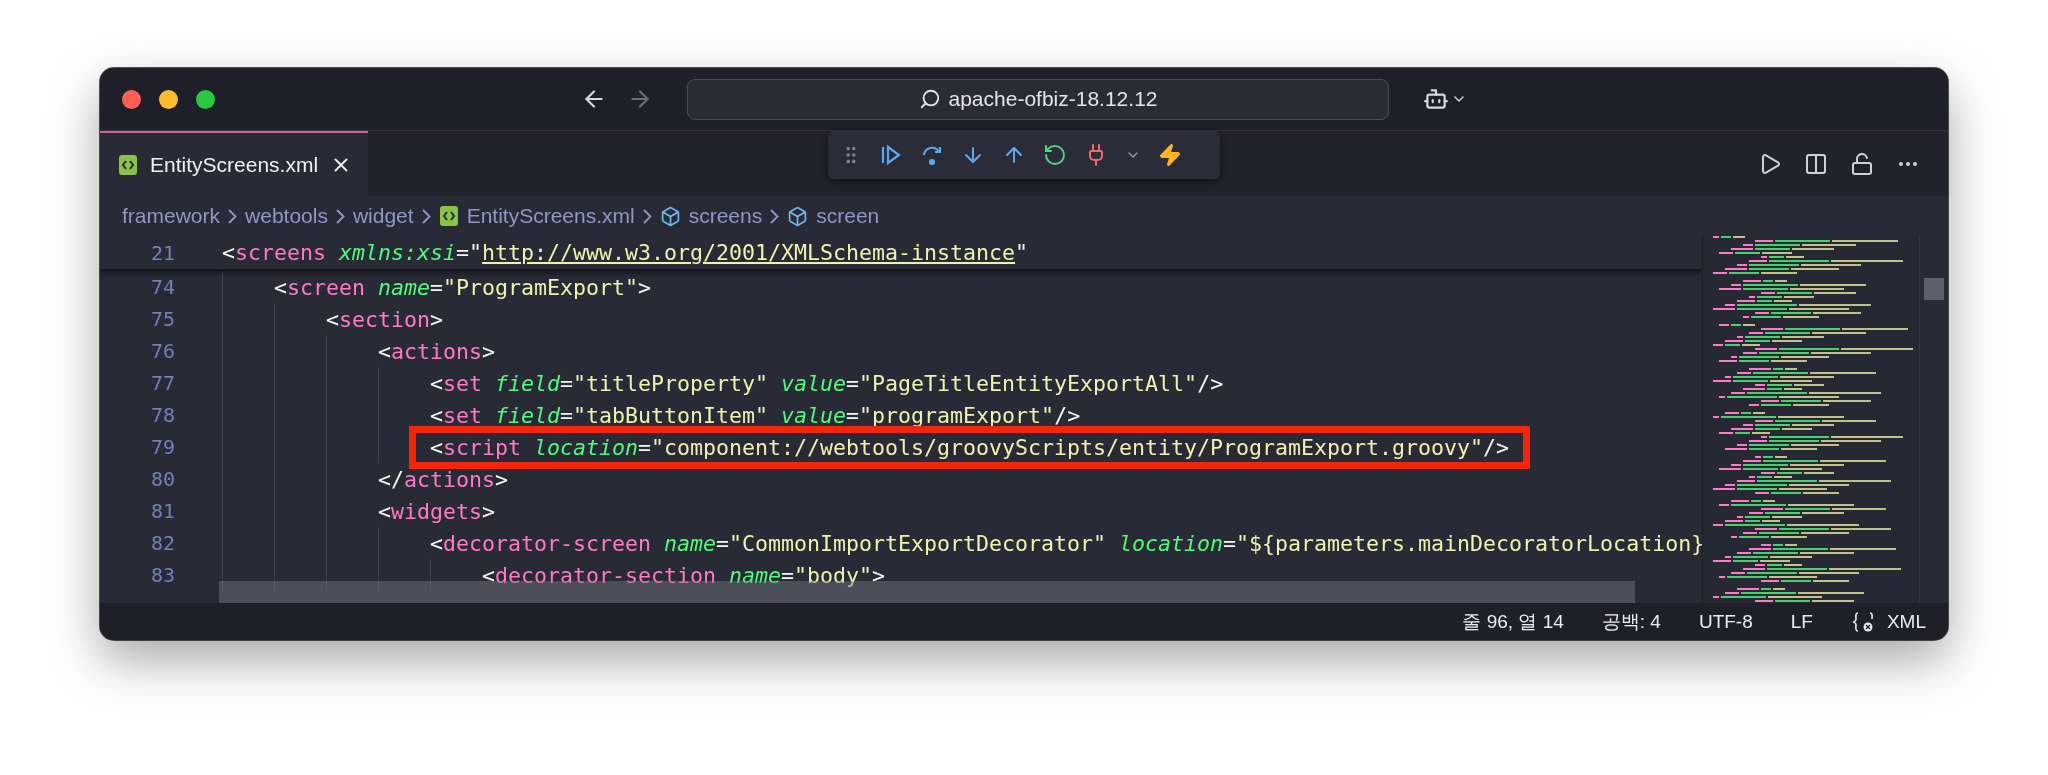 This screenshot has width=2048, height=775. Describe the element at coordinates (1934, 289) in the screenshot. I see `scrollbar-thumb` at that location.